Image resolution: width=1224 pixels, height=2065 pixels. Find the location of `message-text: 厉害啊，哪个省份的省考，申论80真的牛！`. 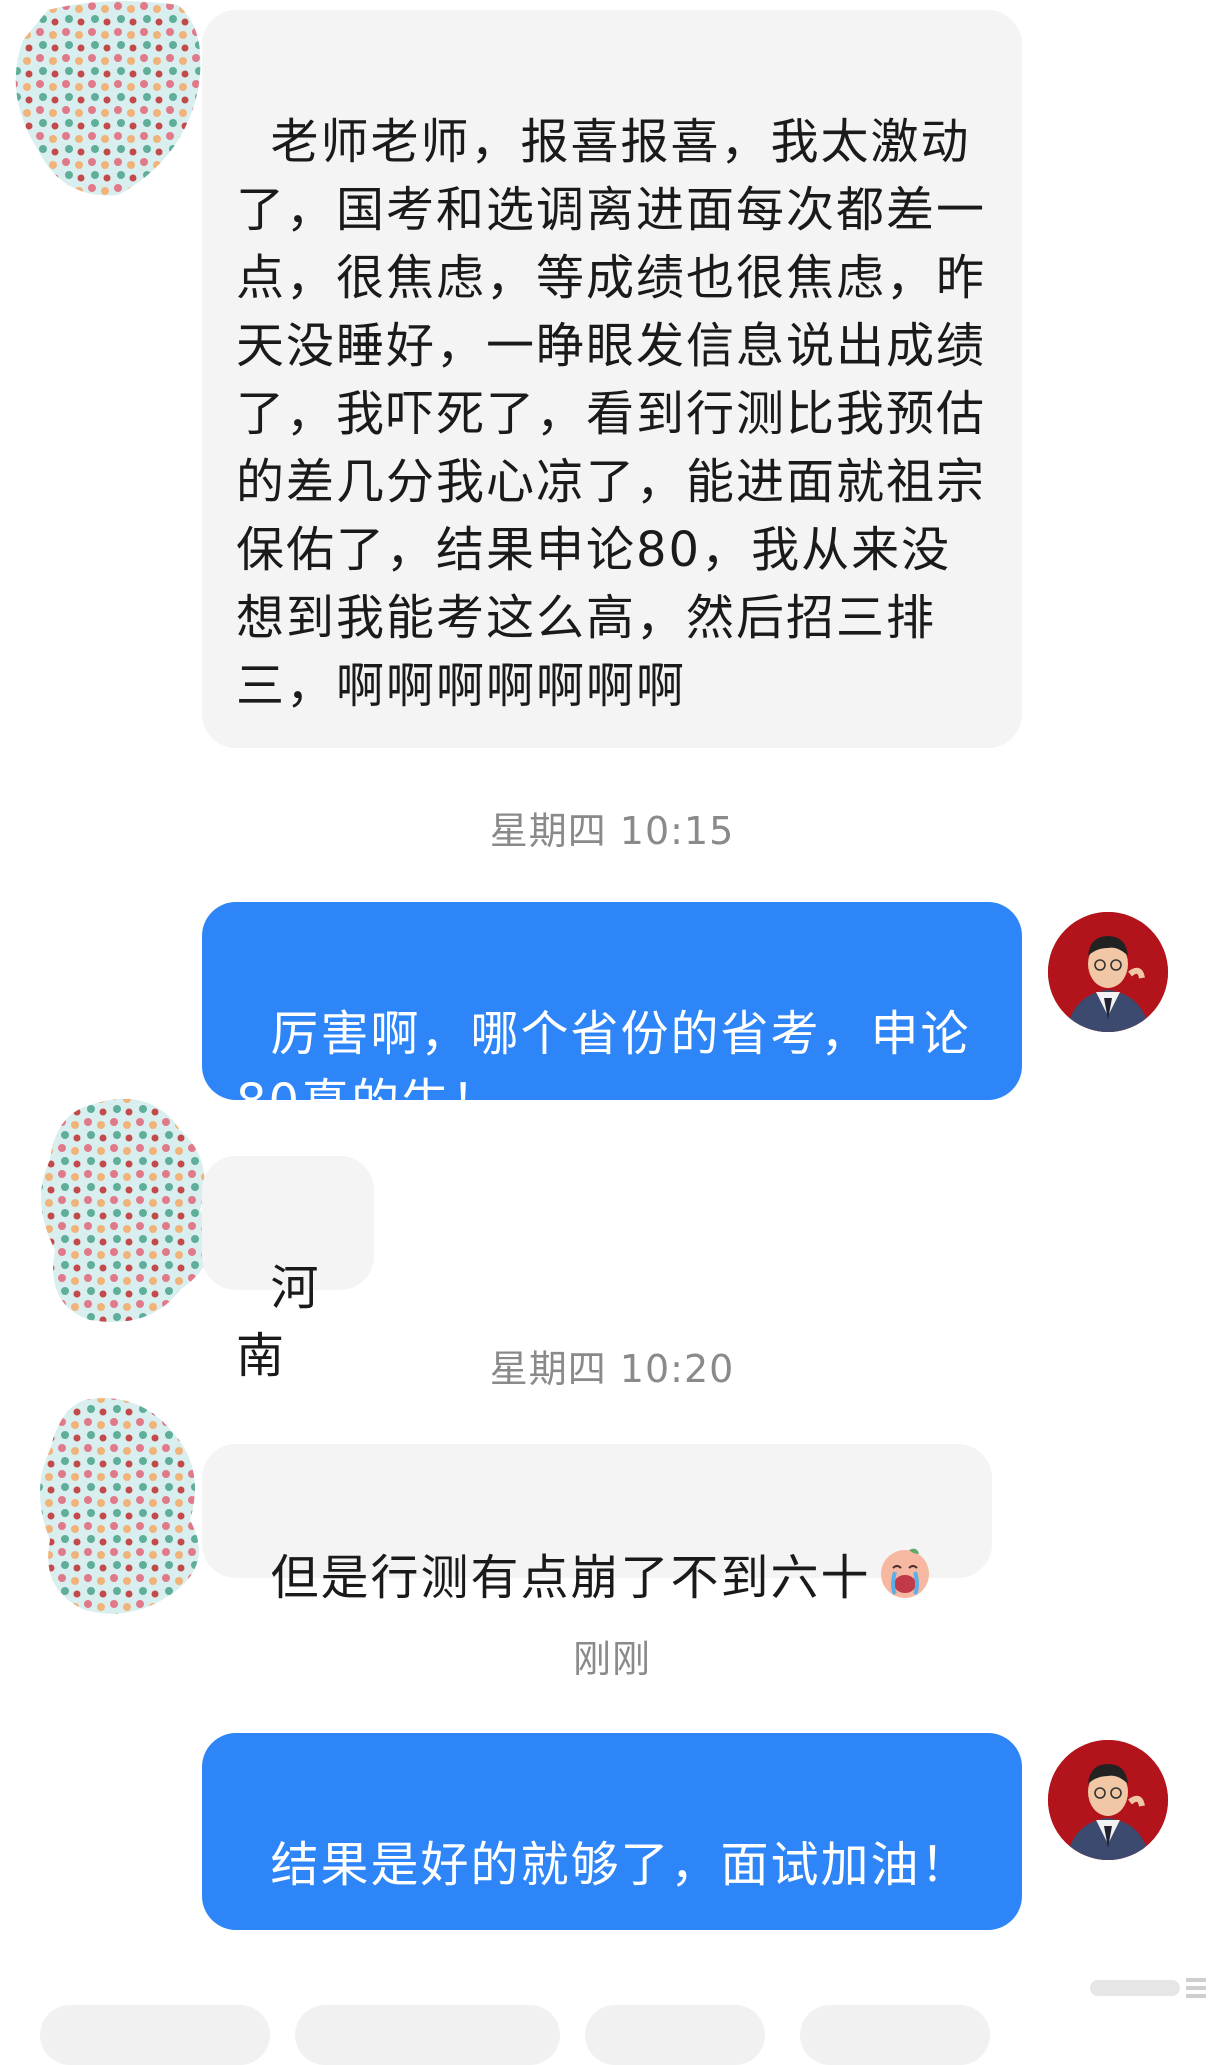

message-text: 厉害啊，哪个省份的省考，申论80真的牛！ is located at coordinates (603, 1068).